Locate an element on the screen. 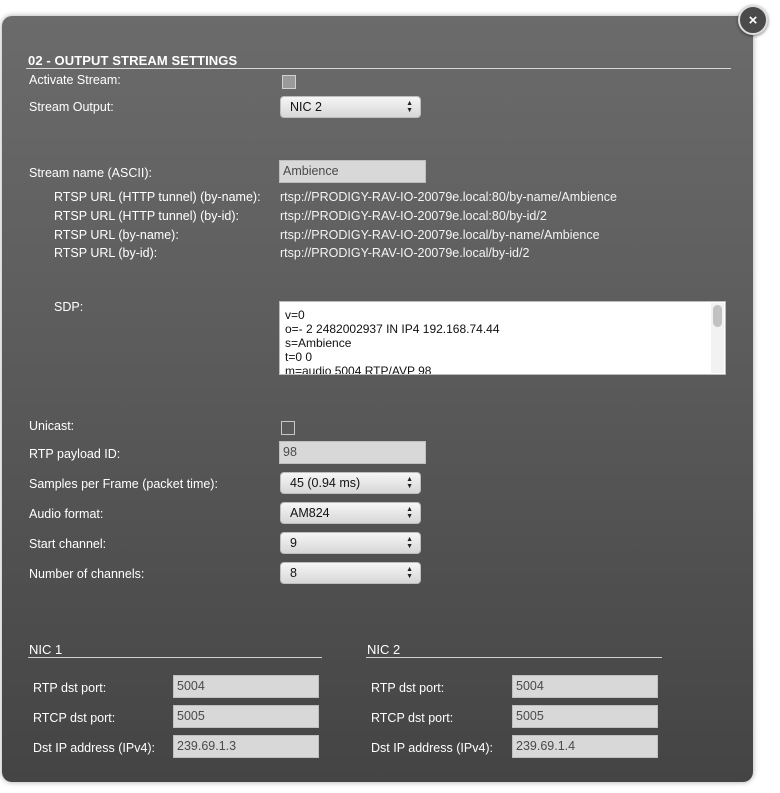 The width and height of the screenshot is (780, 793). stream-output-value: NIC 2 is located at coordinates (306, 107).